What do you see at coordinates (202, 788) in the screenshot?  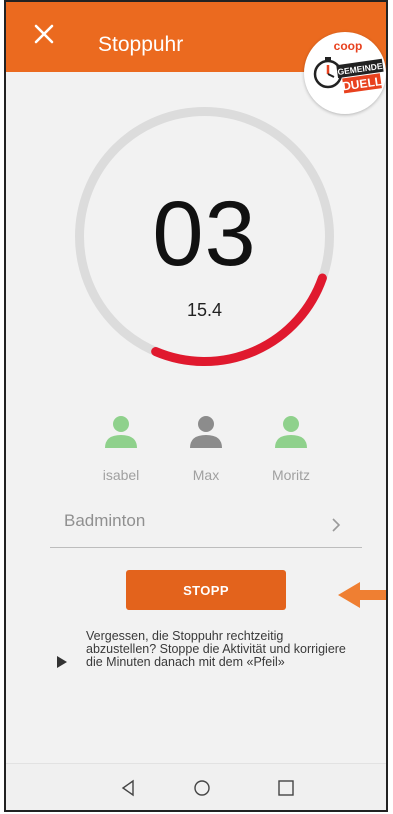 I see `nav-home-icon` at bounding box center [202, 788].